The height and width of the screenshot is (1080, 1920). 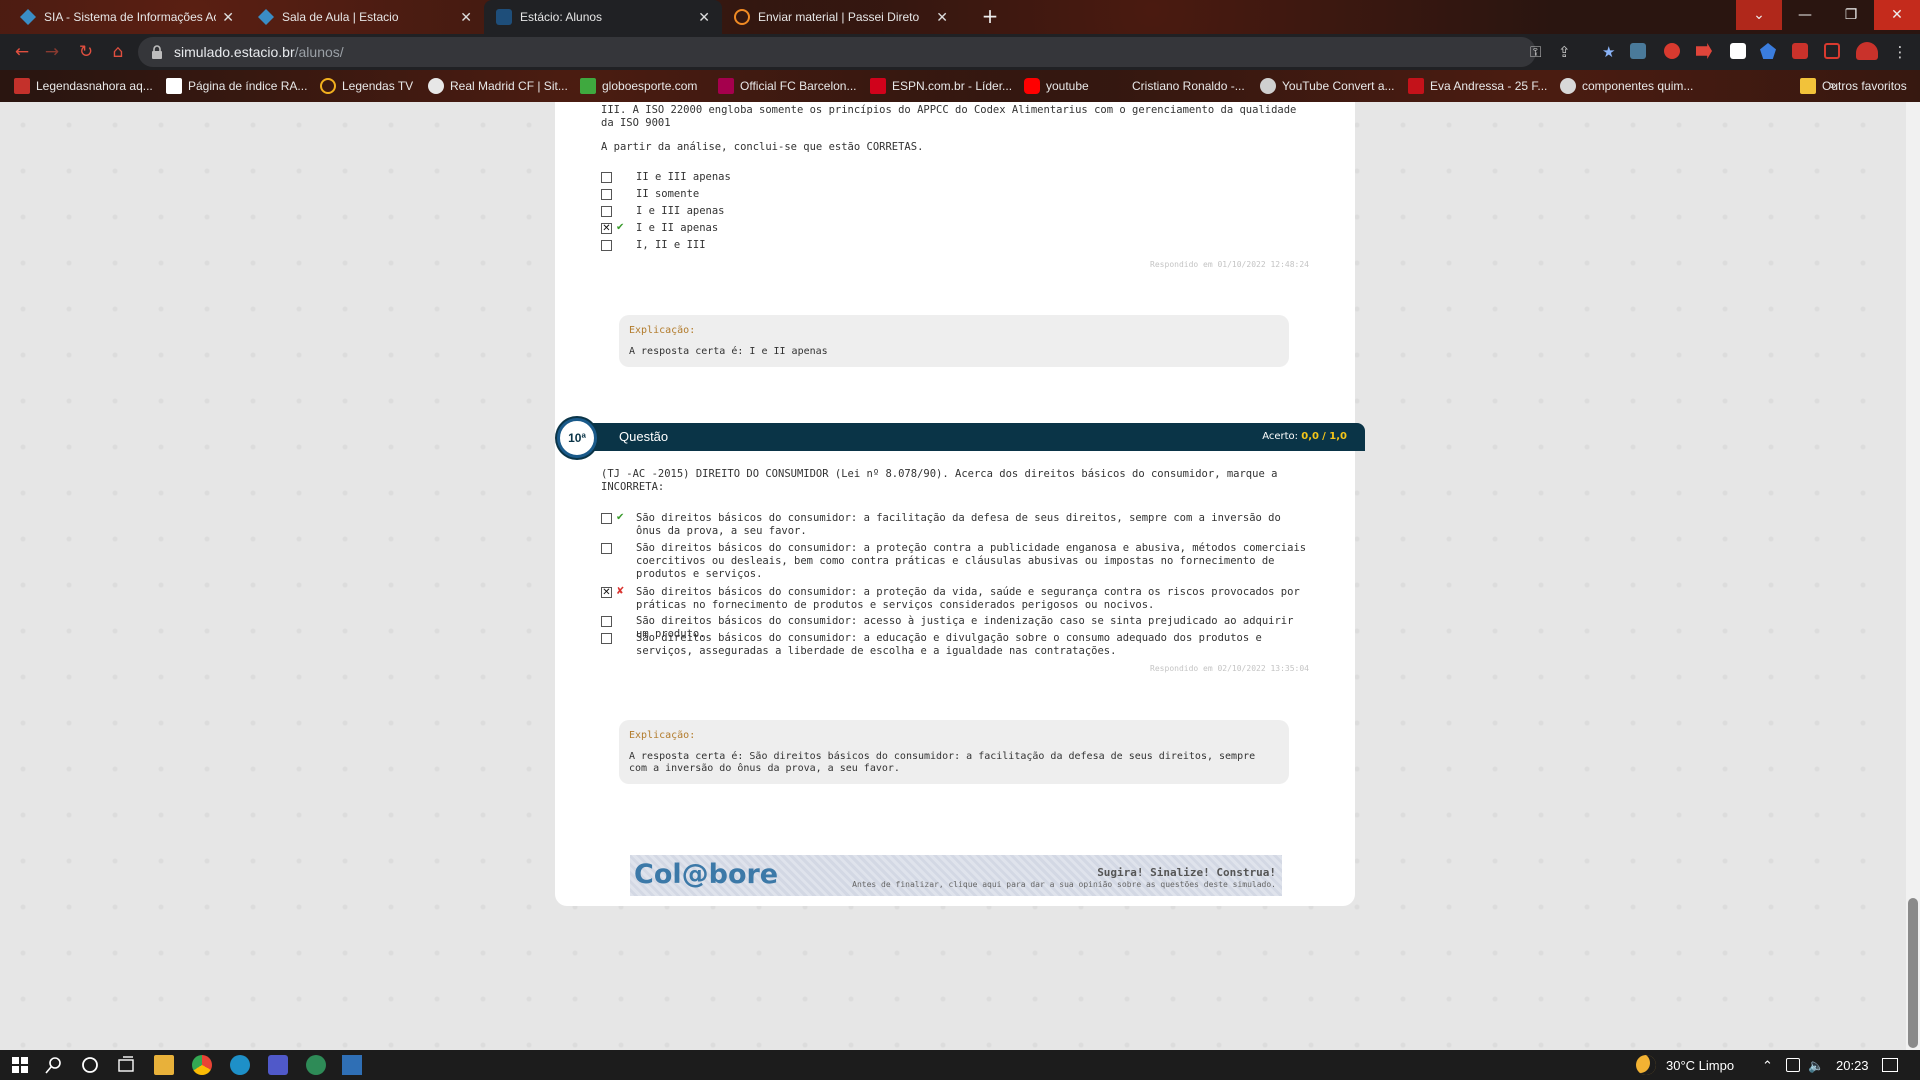 I want to click on side-panel-icon, so click(x=1832, y=51).